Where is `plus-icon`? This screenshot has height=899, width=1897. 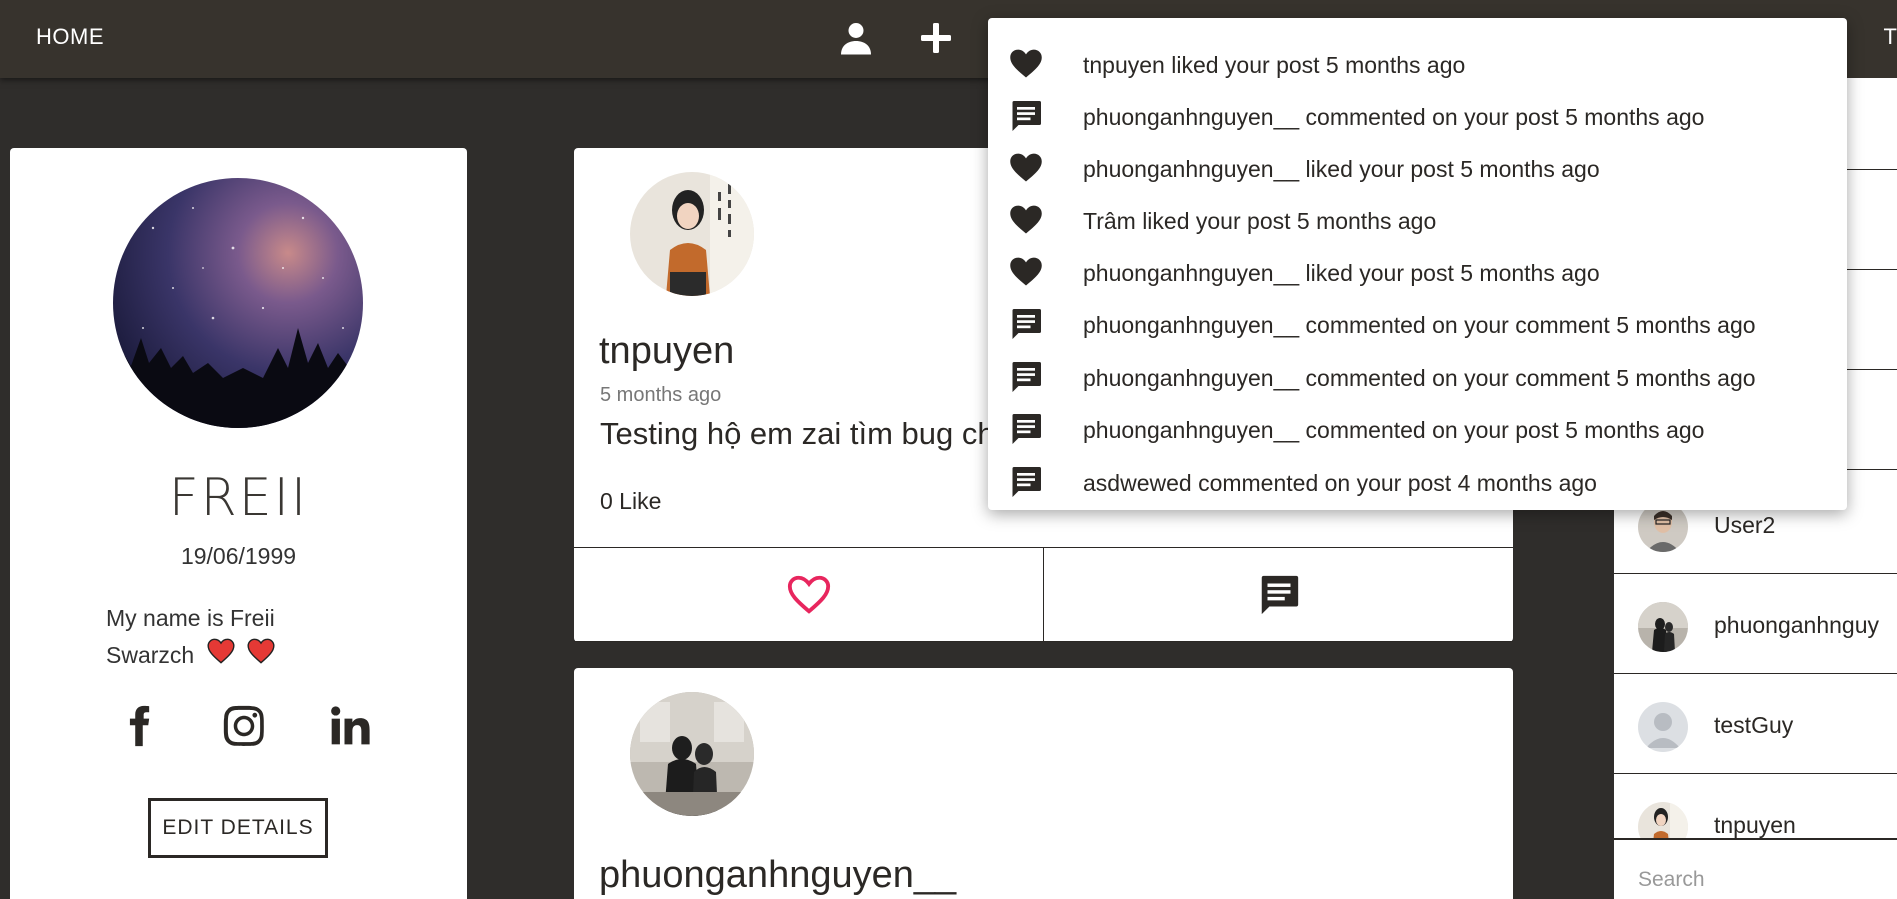
plus-icon is located at coordinates (936, 38).